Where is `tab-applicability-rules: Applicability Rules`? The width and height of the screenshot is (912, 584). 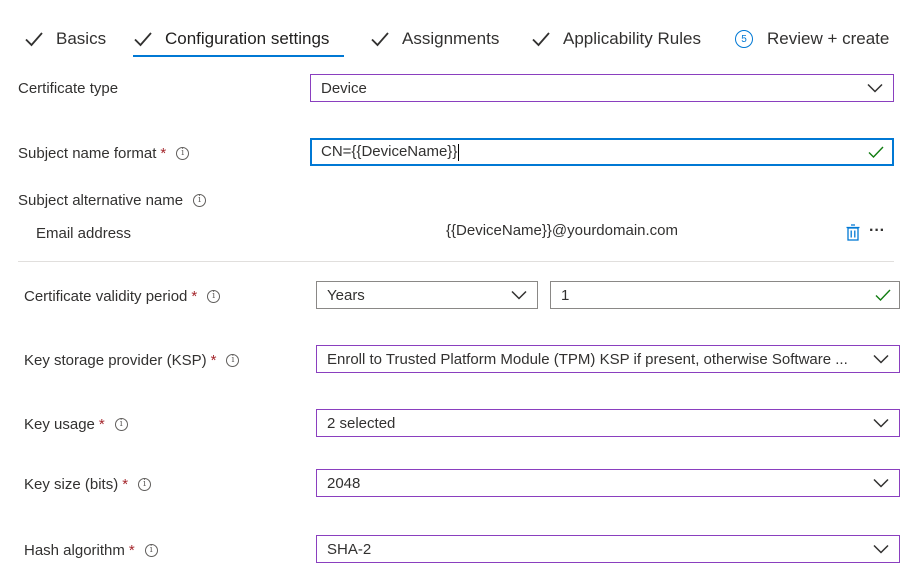
tab-applicability-rules: Applicability Rules is located at coordinates (616, 39).